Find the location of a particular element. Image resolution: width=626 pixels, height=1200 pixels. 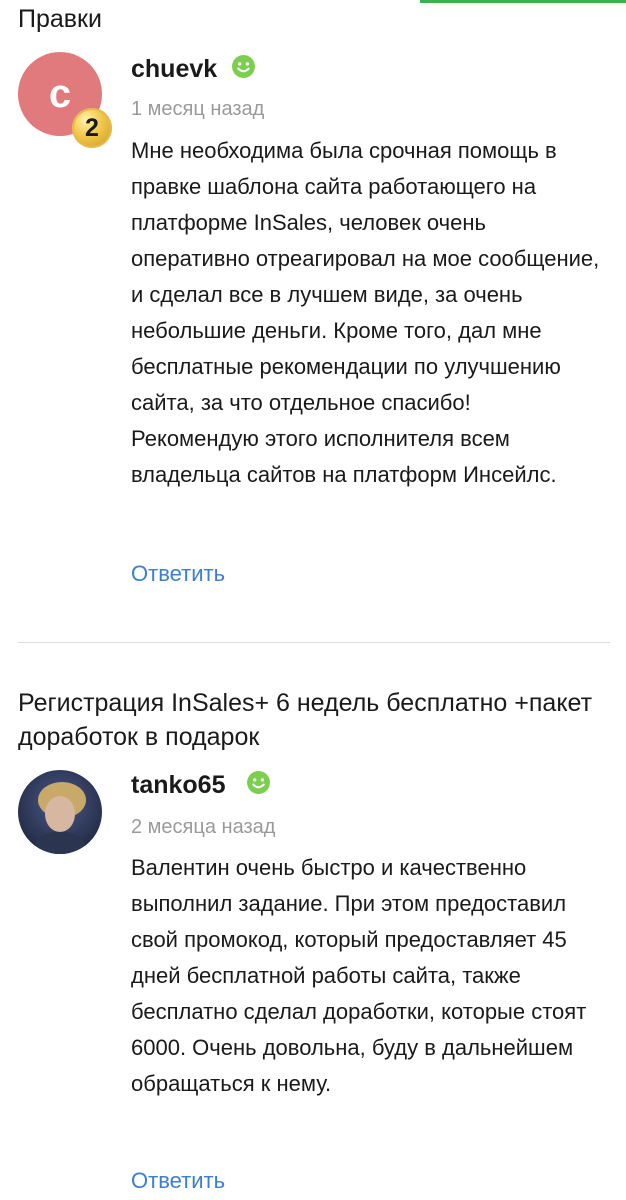

service-title: Правки is located at coordinates (60, 19).